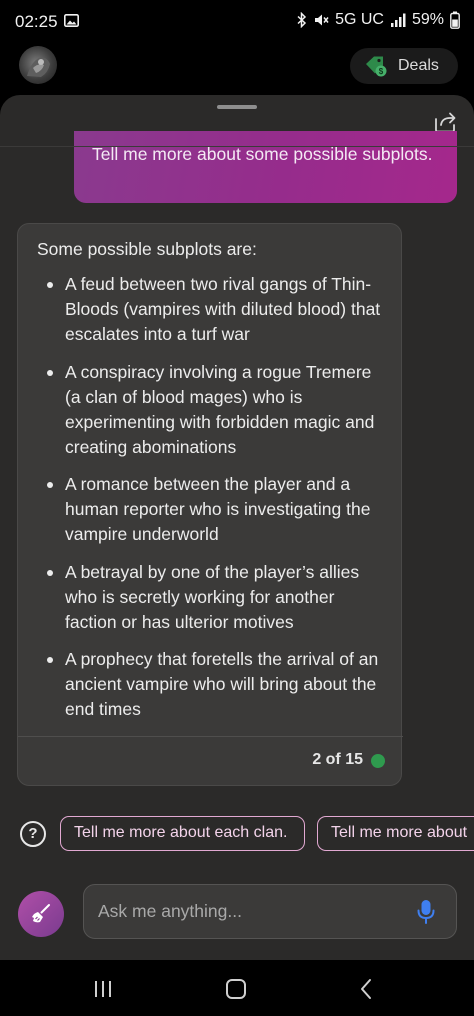 The image size is (474, 1016). I want to click on new-topic-broom-button, so click(41, 914).